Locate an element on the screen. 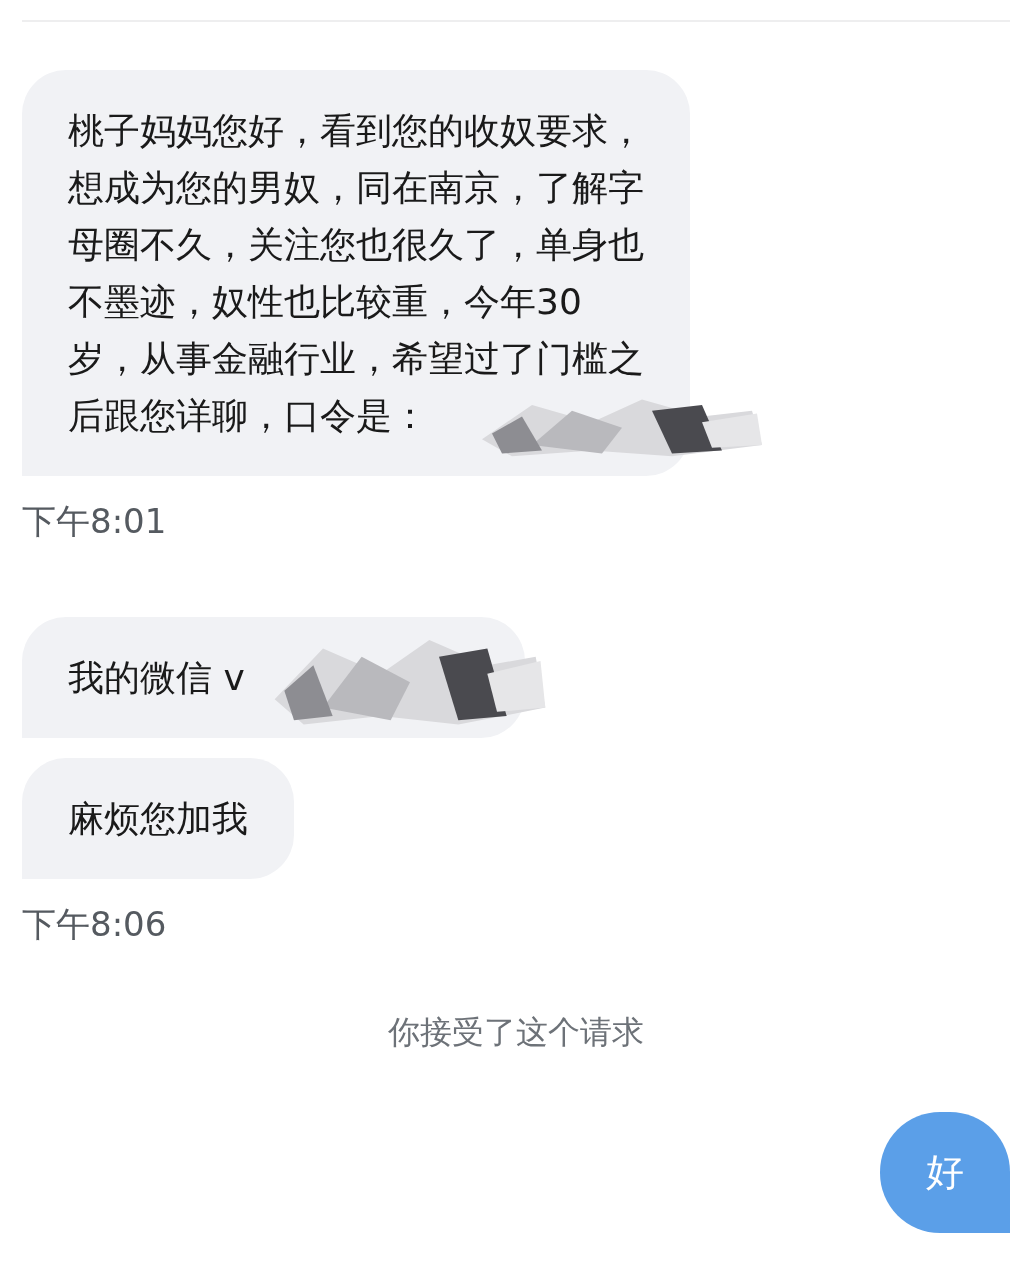 Image resolution: width=1032 pixels, height=1264 pixels. timestamp: 下午8:01 is located at coordinates (94, 521).